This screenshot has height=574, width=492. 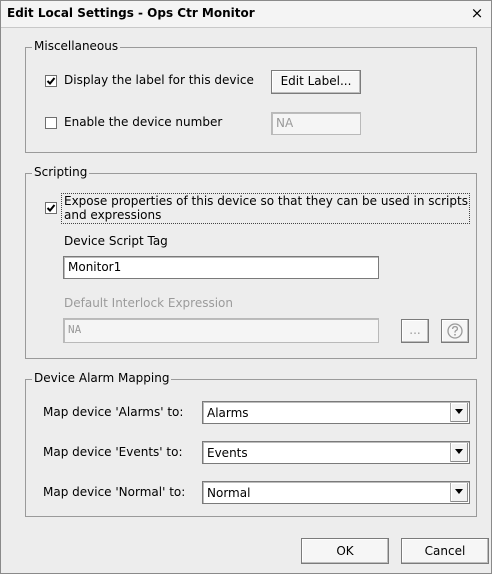 I want to click on cancel-button: Cancel, so click(x=445, y=551).